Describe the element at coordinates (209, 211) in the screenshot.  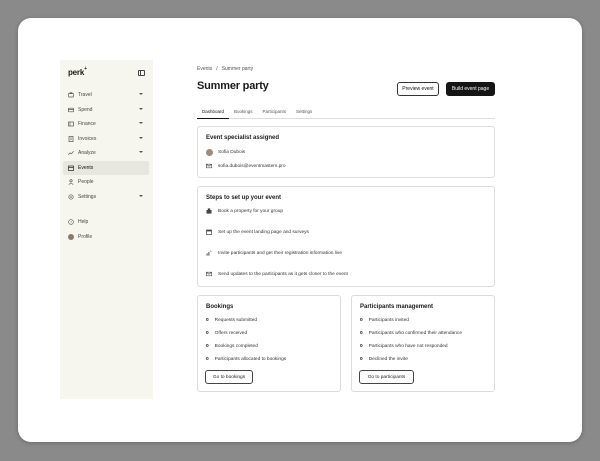
I see `building-icon` at that location.